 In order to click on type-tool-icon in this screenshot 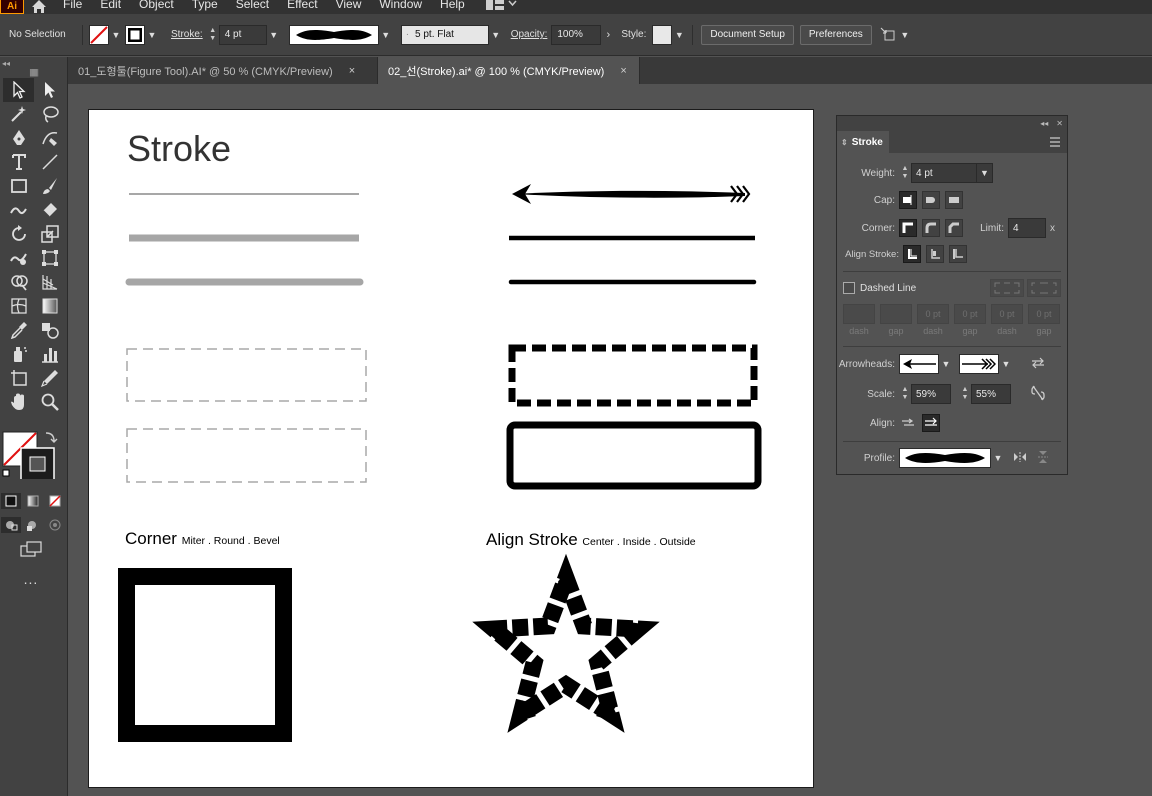, I will do `click(18, 162)`.